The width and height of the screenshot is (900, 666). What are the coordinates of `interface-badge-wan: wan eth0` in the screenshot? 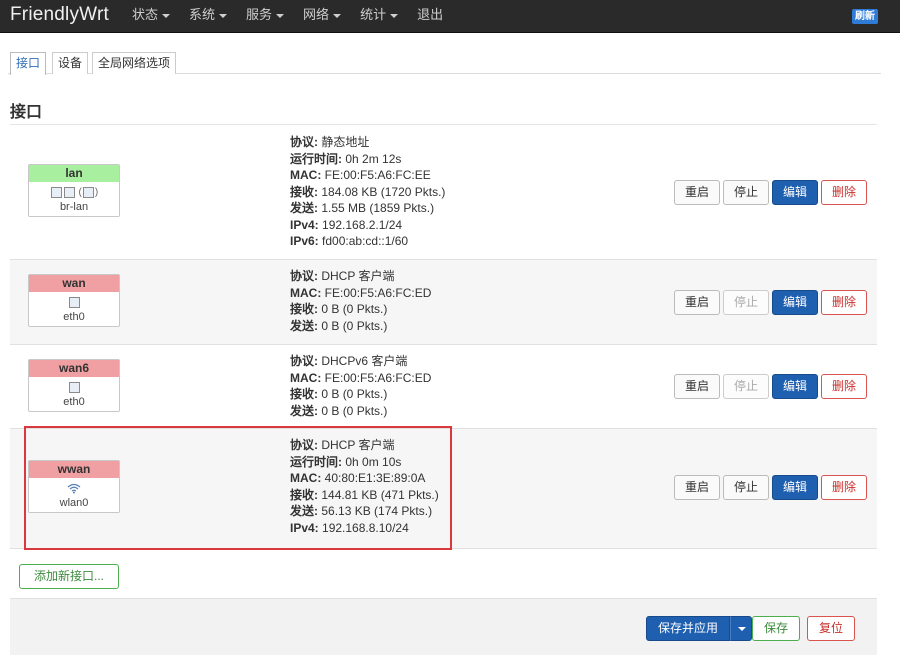 It's located at (74, 300).